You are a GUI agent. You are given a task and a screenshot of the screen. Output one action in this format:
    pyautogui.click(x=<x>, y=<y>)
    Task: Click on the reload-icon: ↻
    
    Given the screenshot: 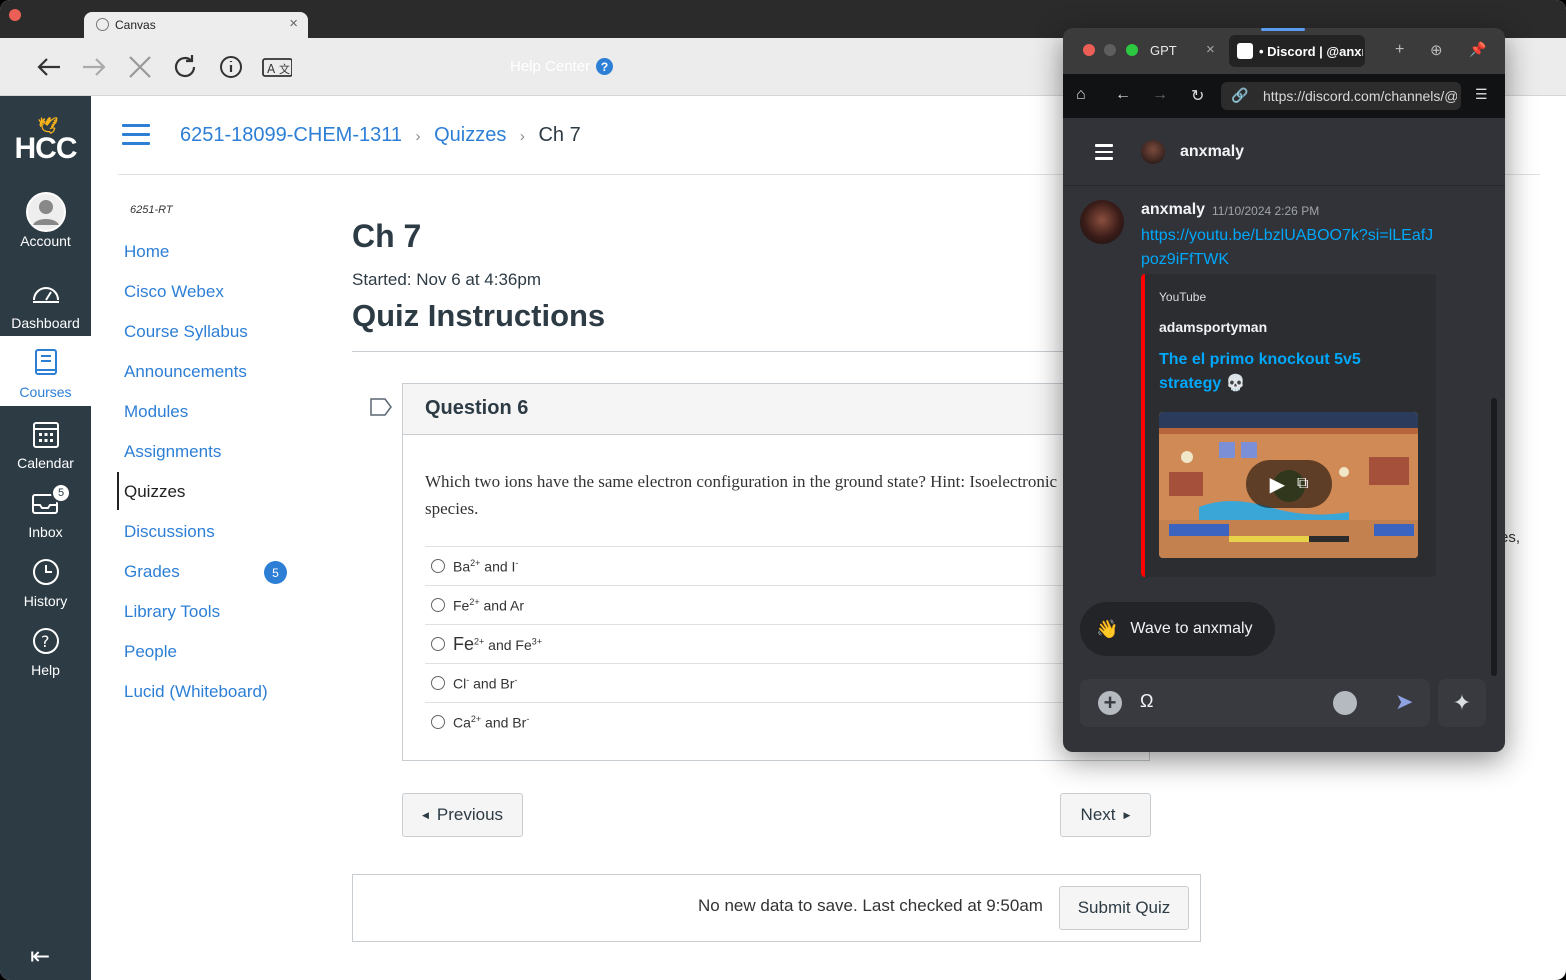 What is the action you would take?
    pyautogui.click(x=1197, y=96)
    